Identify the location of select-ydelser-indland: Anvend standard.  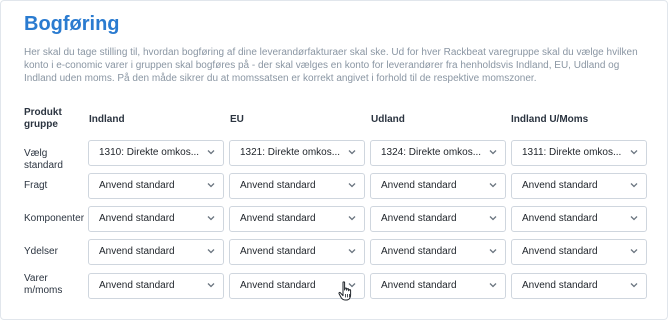
(156, 252).